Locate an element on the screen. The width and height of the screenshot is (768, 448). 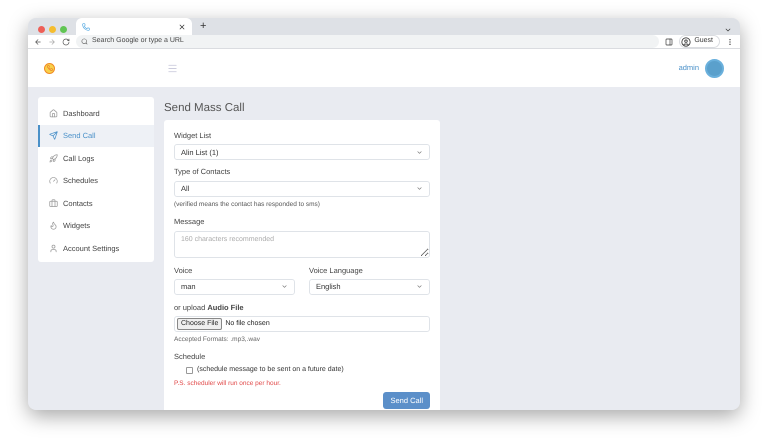
briefcase-icon is located at coordinates (53, 203).